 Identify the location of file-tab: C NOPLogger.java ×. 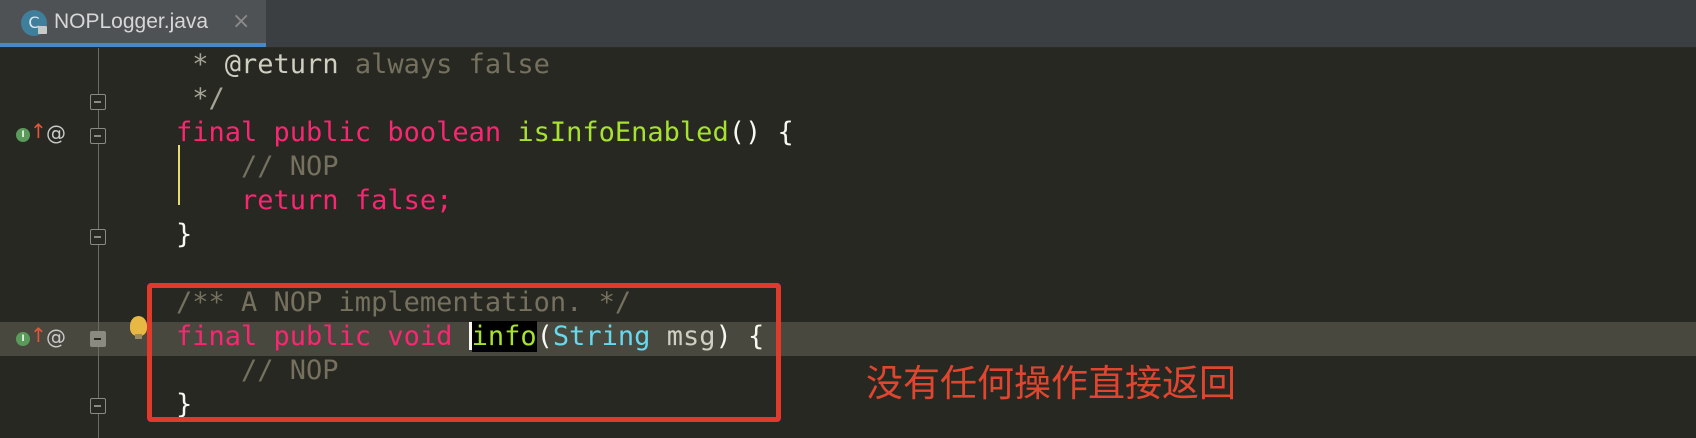
(133, 23).